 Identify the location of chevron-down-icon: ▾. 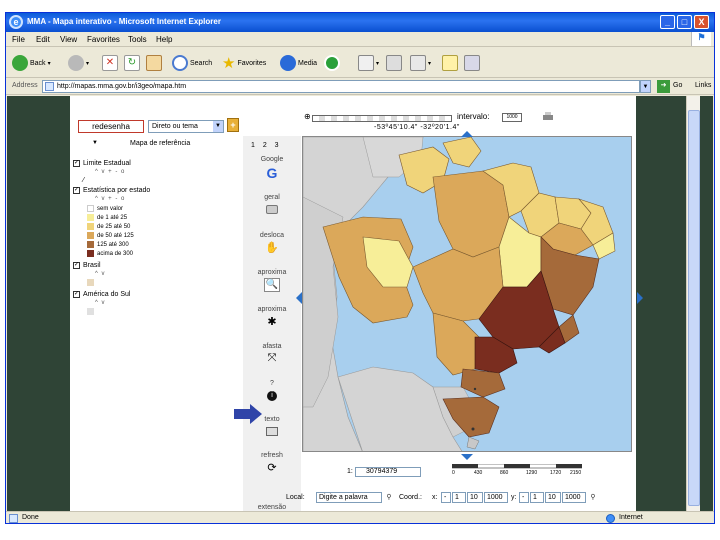
(88, 63).